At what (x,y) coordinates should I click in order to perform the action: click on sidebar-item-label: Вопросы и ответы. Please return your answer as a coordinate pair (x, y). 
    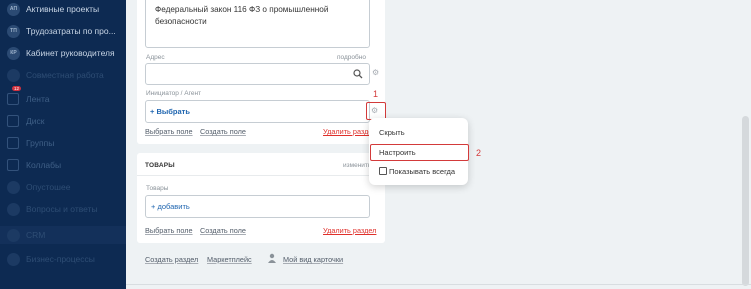
    Looking at the image, I should click on (62, 209).